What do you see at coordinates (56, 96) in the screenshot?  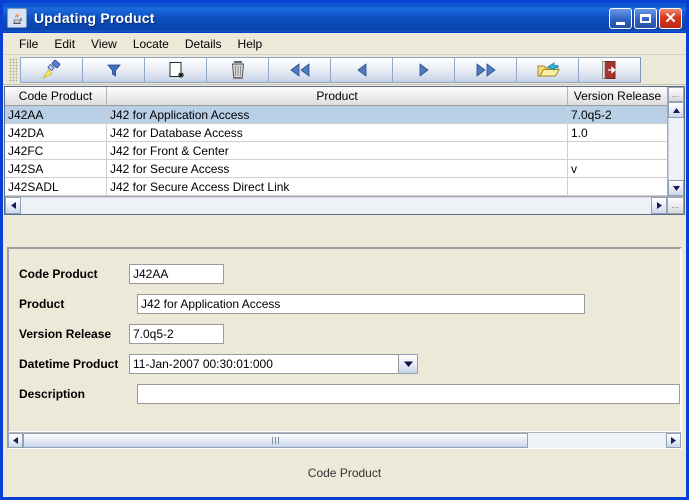 I see `column-header-code-product: Code Product` at bounding box center [56, 96].